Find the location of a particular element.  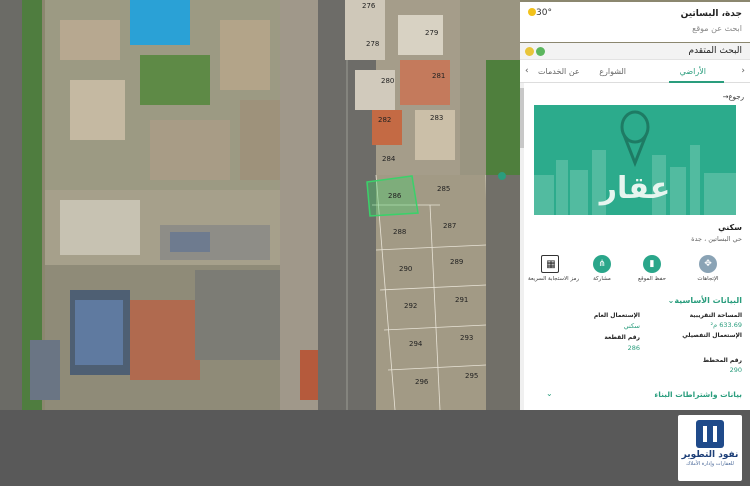

logo-mark-icon is located at coordinates (710, 434).